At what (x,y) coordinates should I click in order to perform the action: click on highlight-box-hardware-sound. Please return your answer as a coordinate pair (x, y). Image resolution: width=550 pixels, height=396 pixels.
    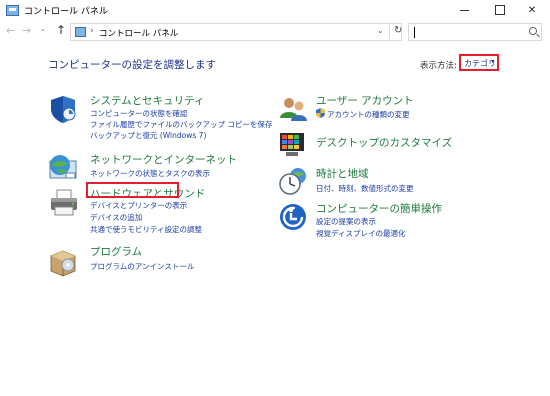
    Looking at the image, I should click on (132, 190).